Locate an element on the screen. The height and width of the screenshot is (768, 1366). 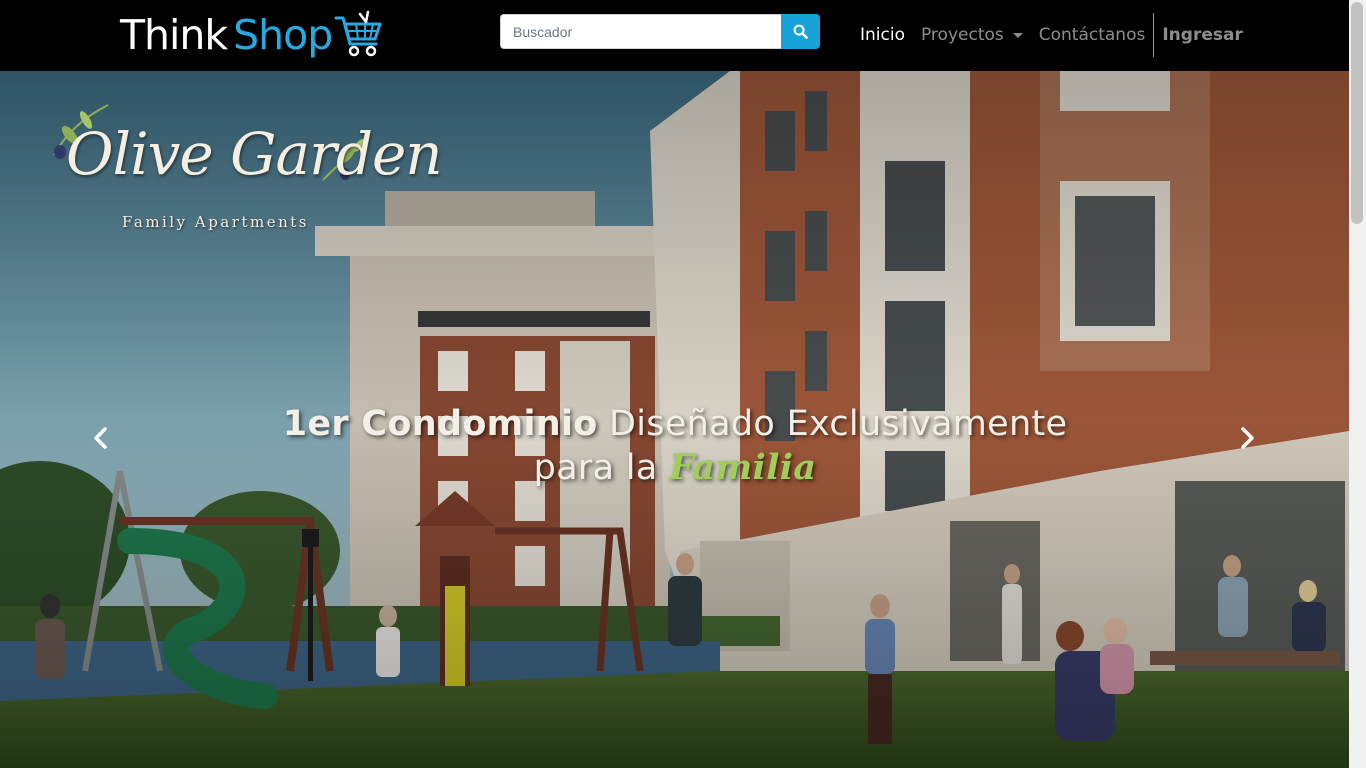
caret-down-icon is located at coordinates (1017, 35).